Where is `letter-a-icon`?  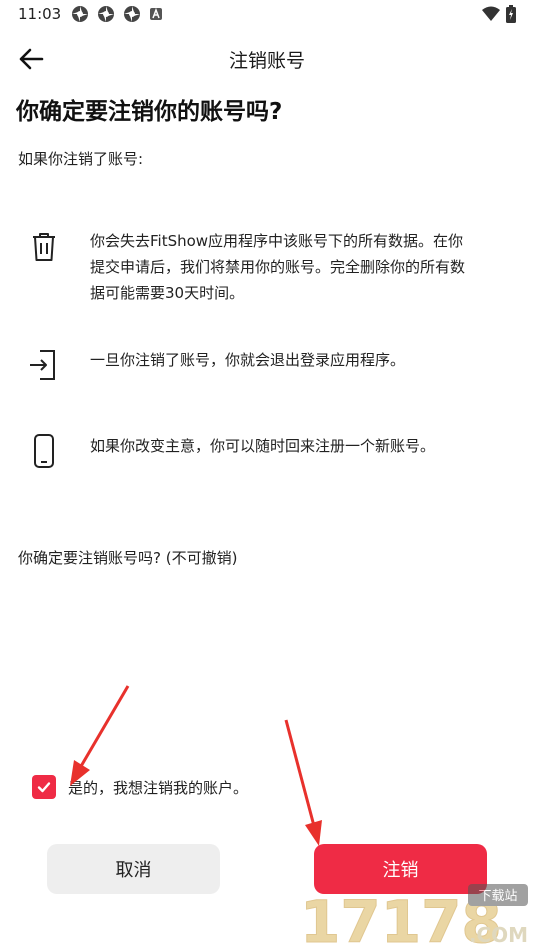 letter-a-icon is located at coordinates (156, 13).